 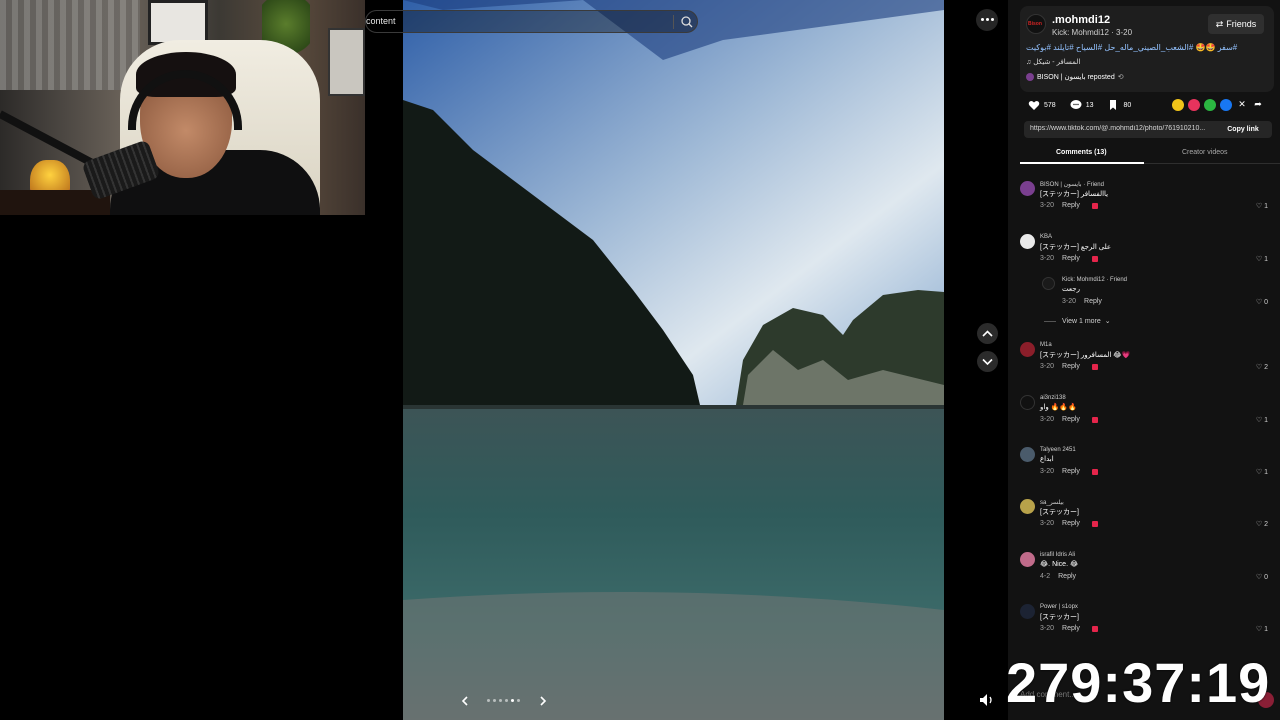 I want to click on commenter-name: KBA, so click(x=1046, y=237).